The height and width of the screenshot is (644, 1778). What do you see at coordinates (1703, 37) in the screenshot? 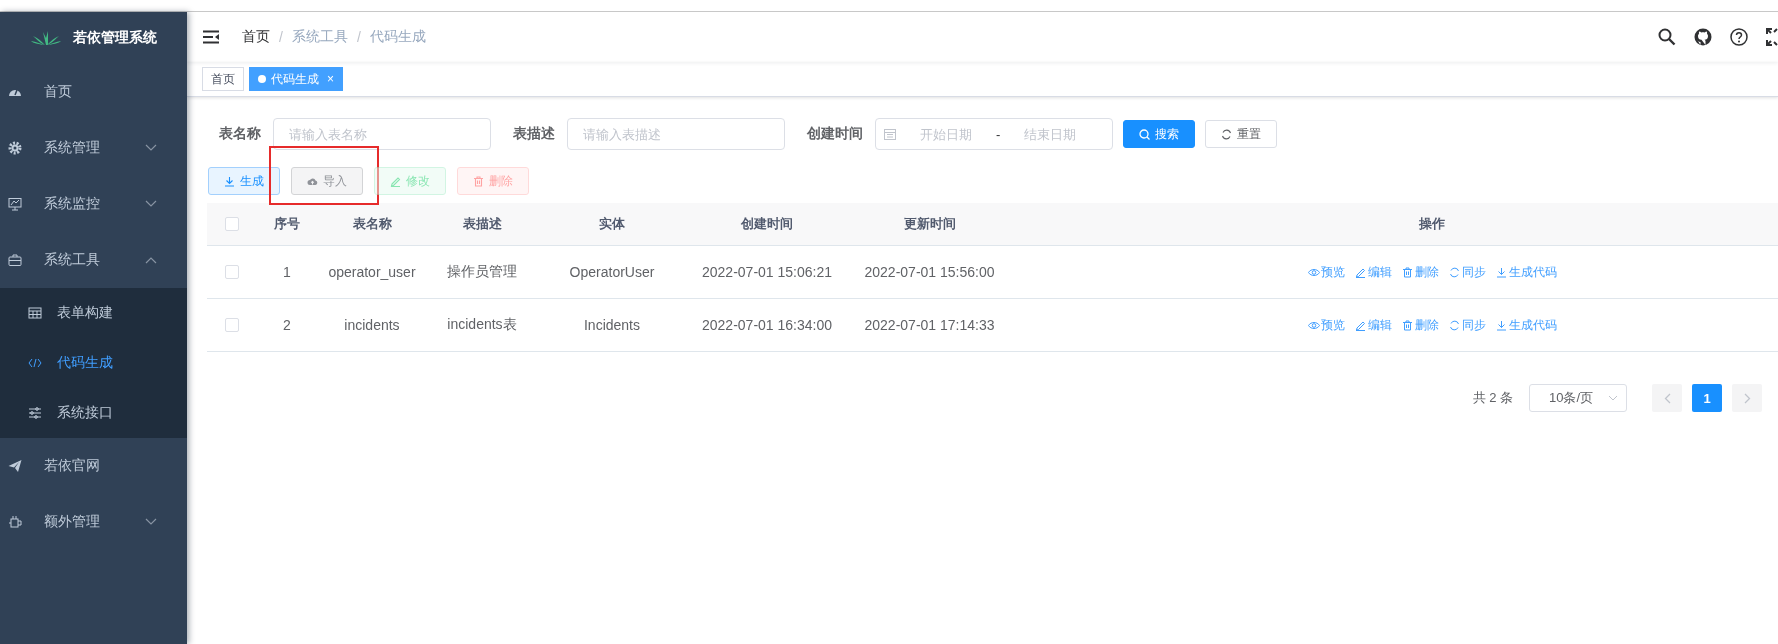
I see `cat-silhouette-icon` at bounding box center [1703, 37].